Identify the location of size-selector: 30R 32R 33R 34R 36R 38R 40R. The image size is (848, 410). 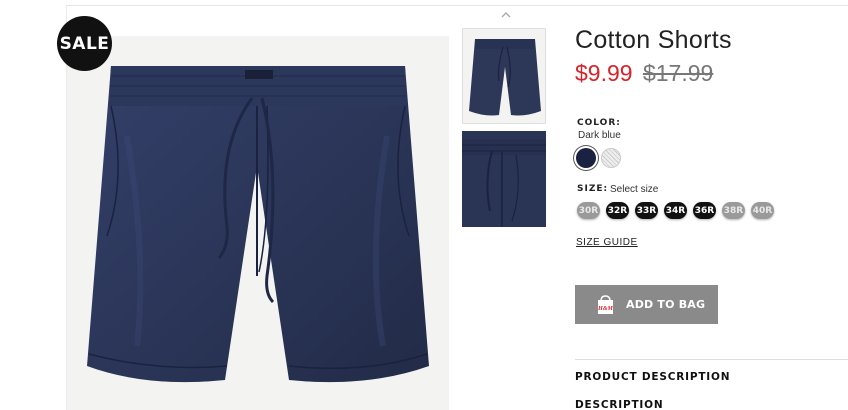
(675, 210).